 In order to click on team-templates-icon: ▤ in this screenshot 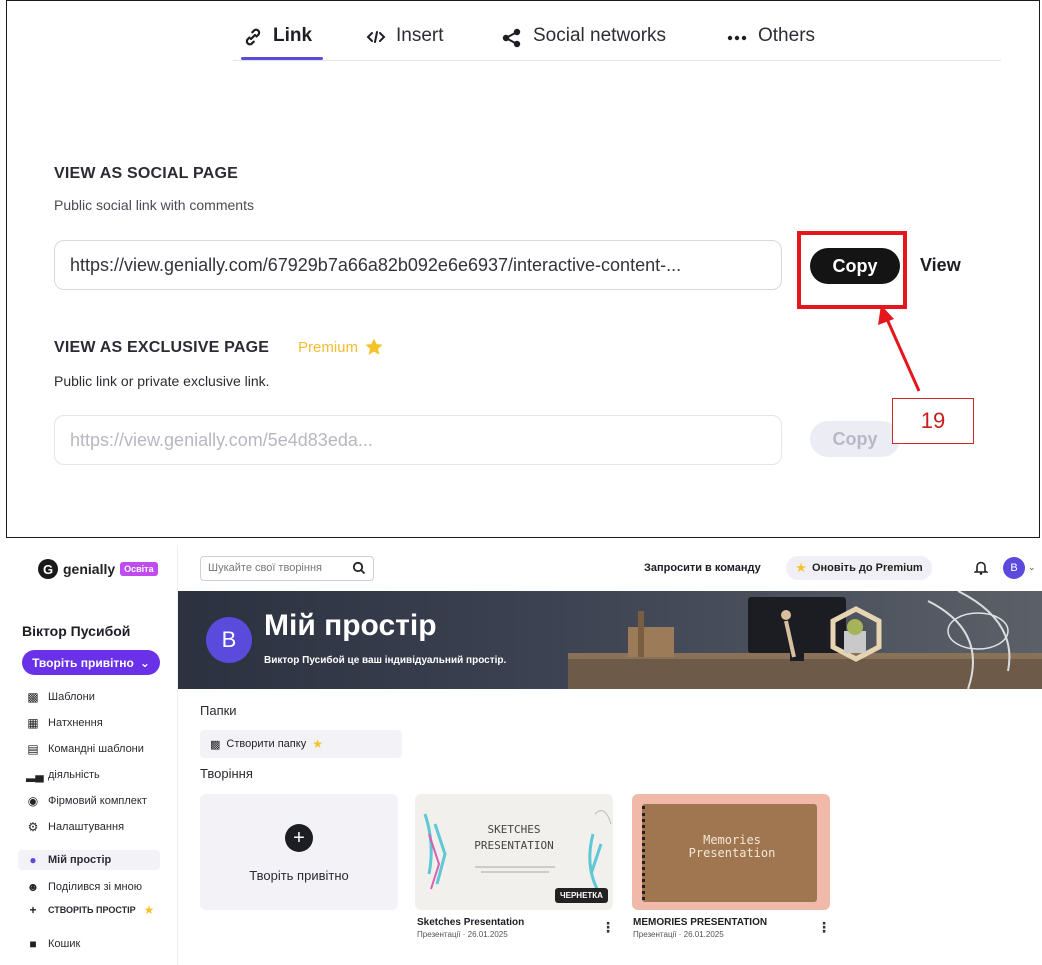, I will do `click(33, 749)`.